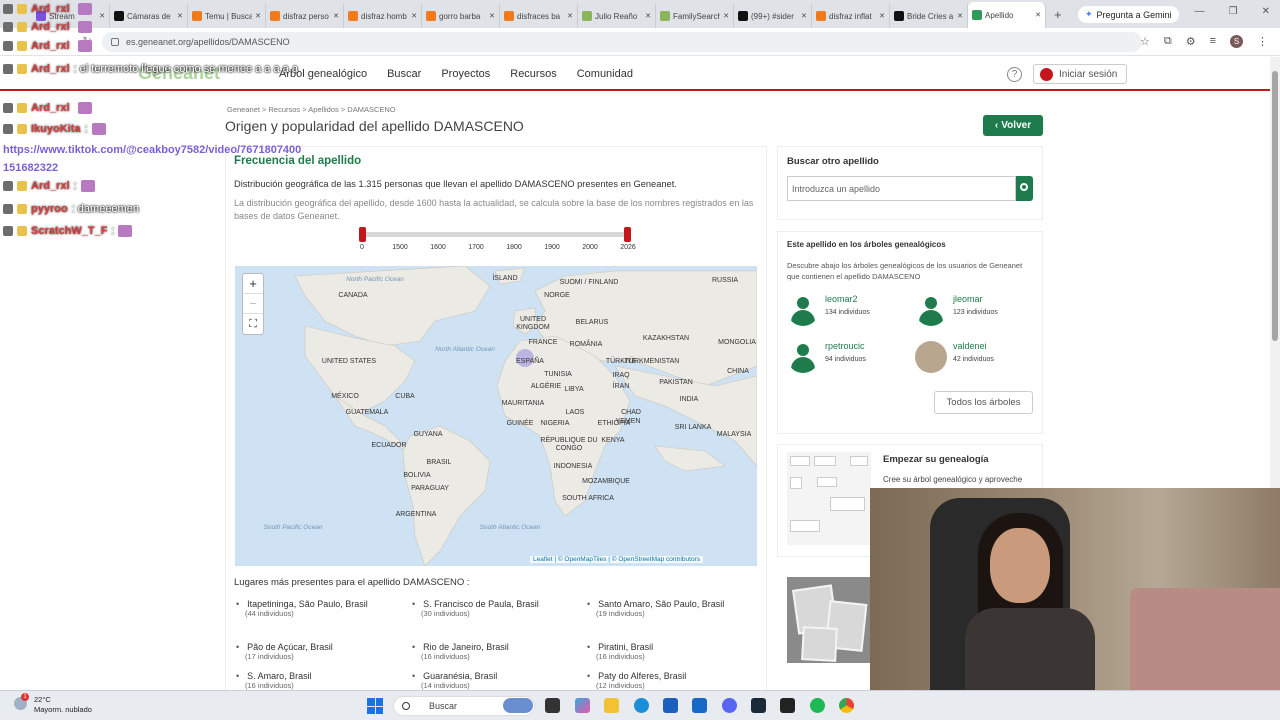  Describe the element at coordinates (758, 705) in the screenshot. I see `steam-icon` at that location.